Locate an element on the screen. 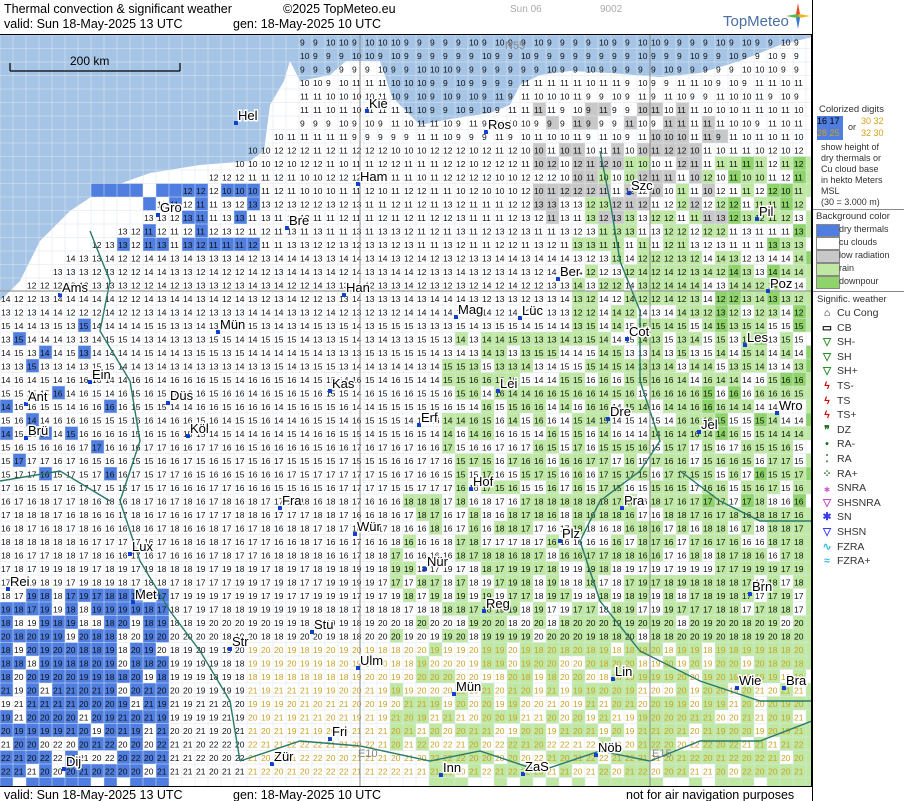 The width and height of the screenshot is (904, 801). footer-generated-time: gen: 18-May-2025 10 UTC is located at coordinates (307, 794).